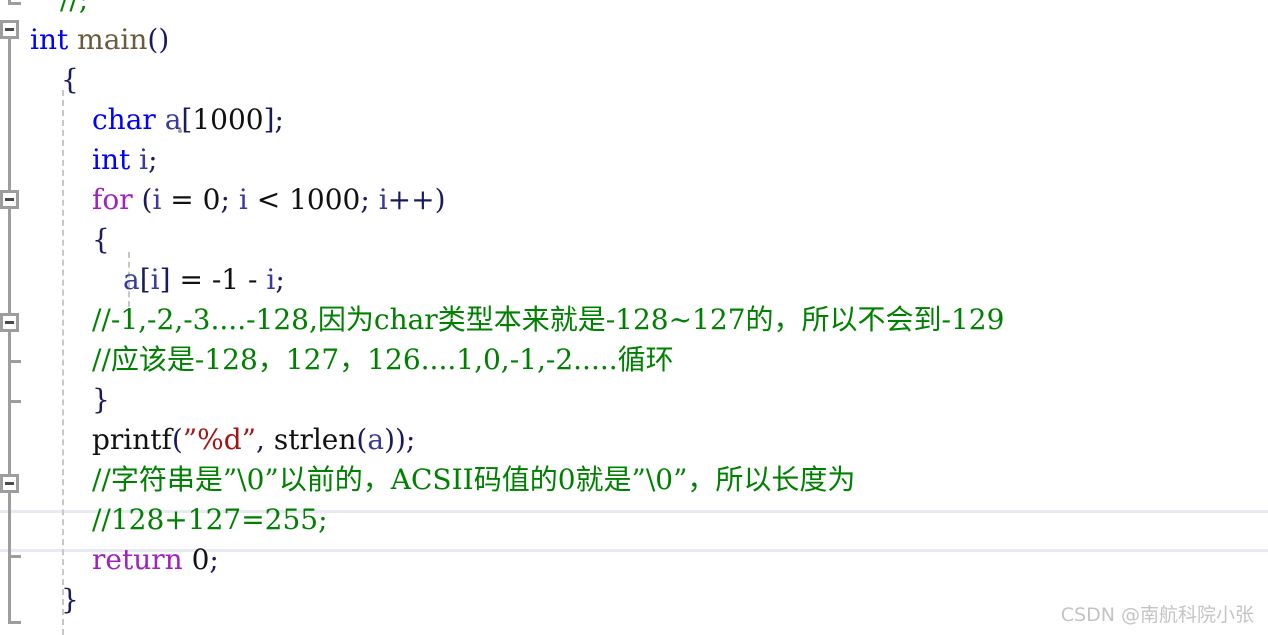 This screenshot has width=1268, height=635. I want to click on line-assign-token-3: ], so click(165, 279).